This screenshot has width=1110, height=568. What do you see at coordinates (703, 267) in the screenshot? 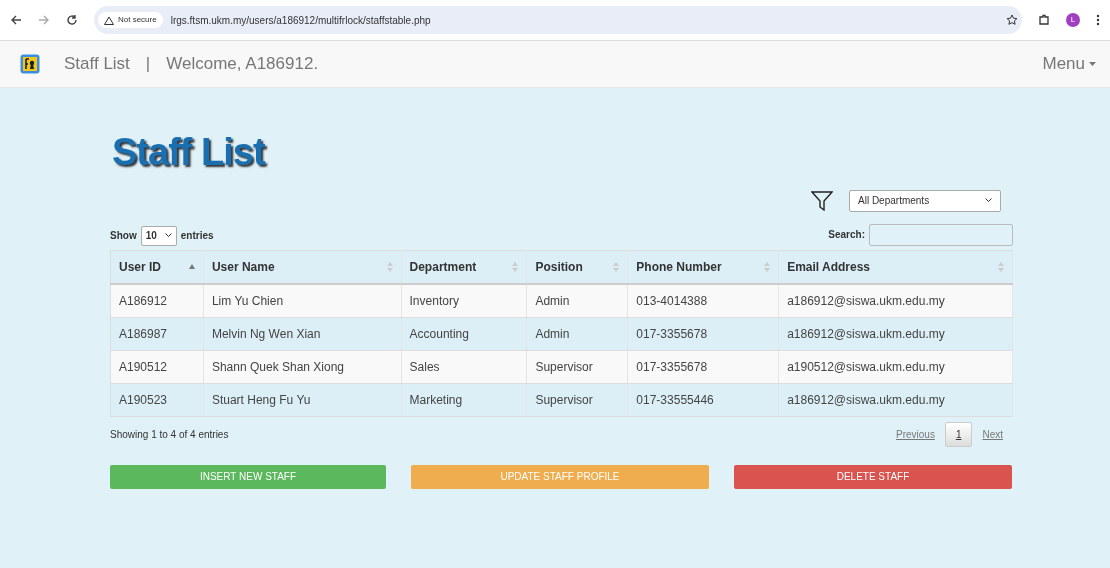
I see `column-header: Phone Number` at bounding box center [703, 267].